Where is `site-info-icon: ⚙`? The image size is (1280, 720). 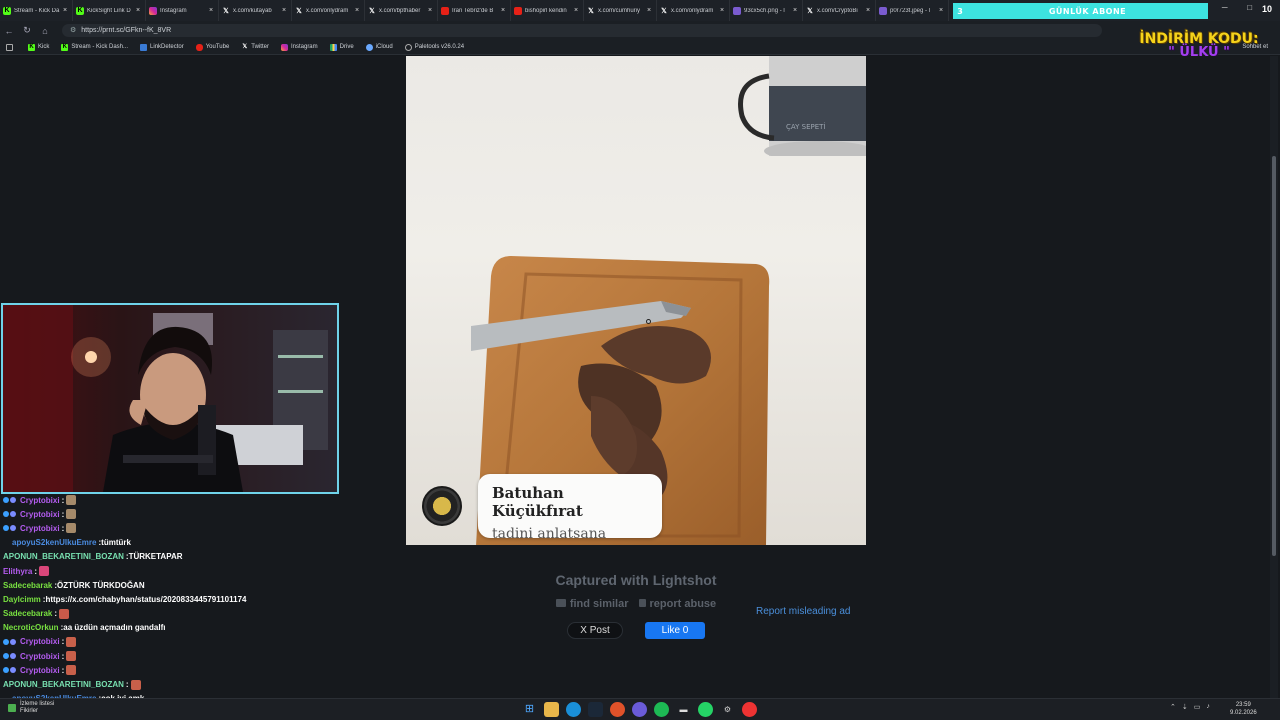
site-info-icon: ⚙ is located at coordinates (73, 30).